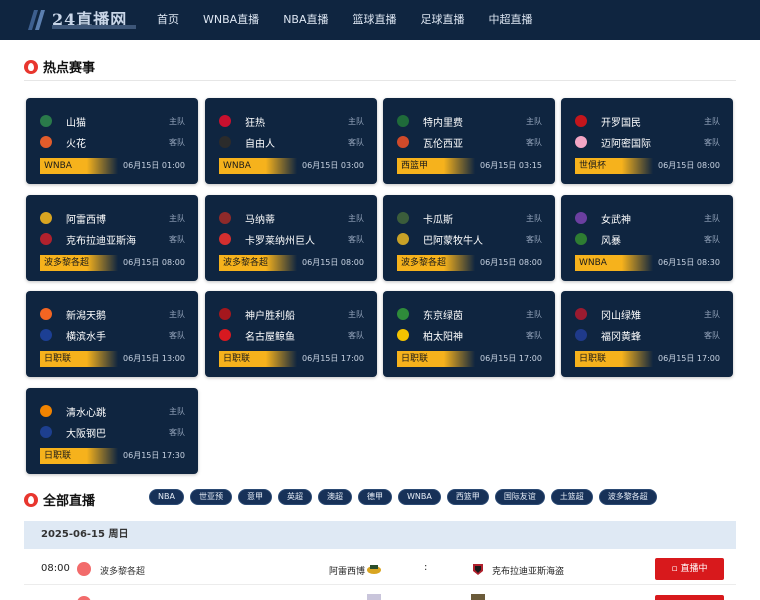 Image resolution: width=760 pixels, height=600 pixels. Describe the element at coordinates (375, 20) in the screenshot. I see `nav-basketball: 篮球直播` at that location.